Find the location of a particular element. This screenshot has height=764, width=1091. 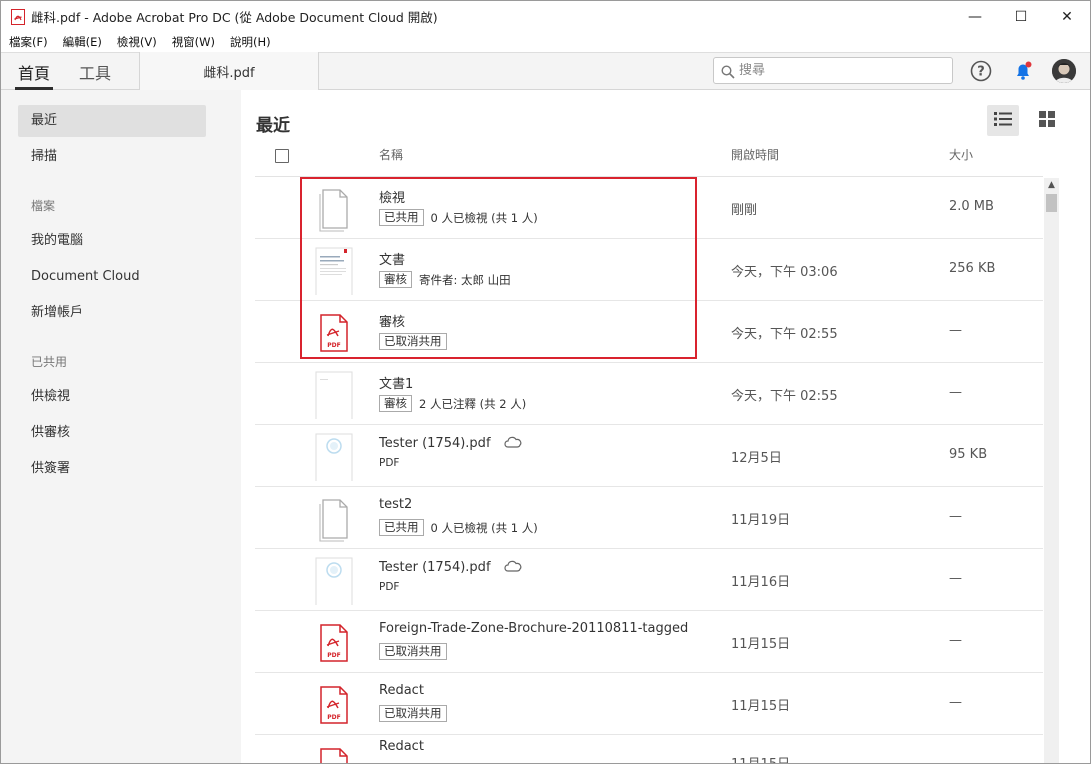

file-name: test2 is located at coordinates (396, 504).